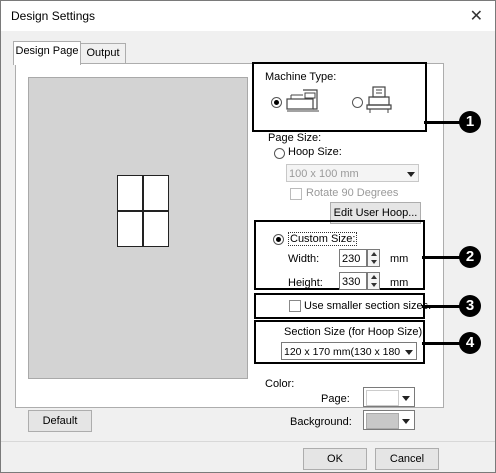  What do you see at coordinates (295, 138) in the screenshot?
I see `page-size-label: Page Size:` at bounding box center [295, 138].